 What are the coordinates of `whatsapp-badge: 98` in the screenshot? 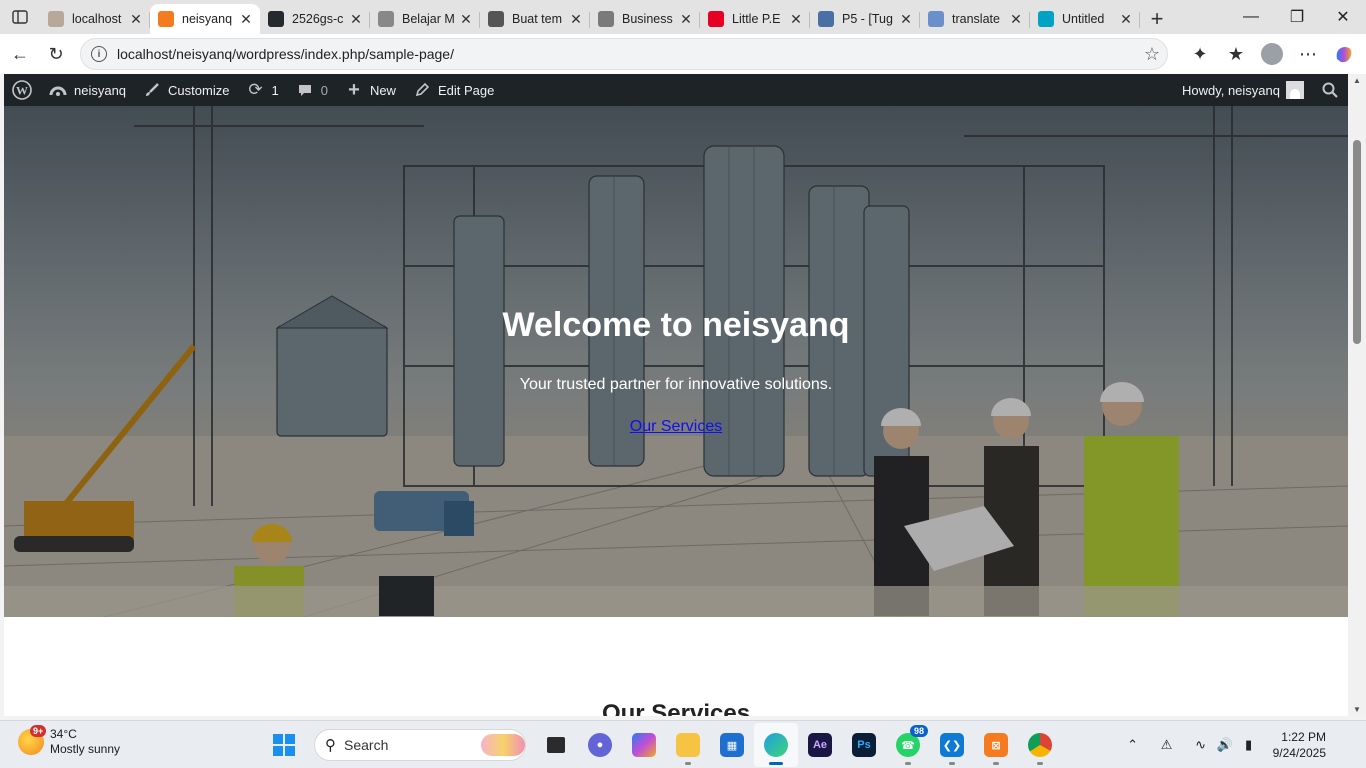 It's located at (919, 731).